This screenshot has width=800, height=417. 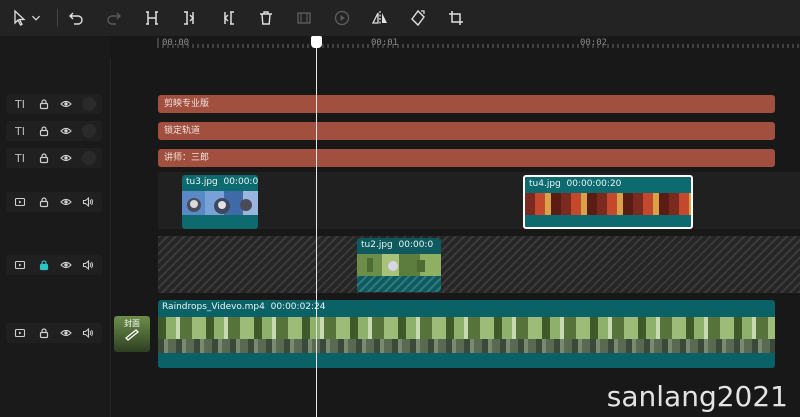 I want to click on clip-main-thumbnails, so click(x=466, y=335).